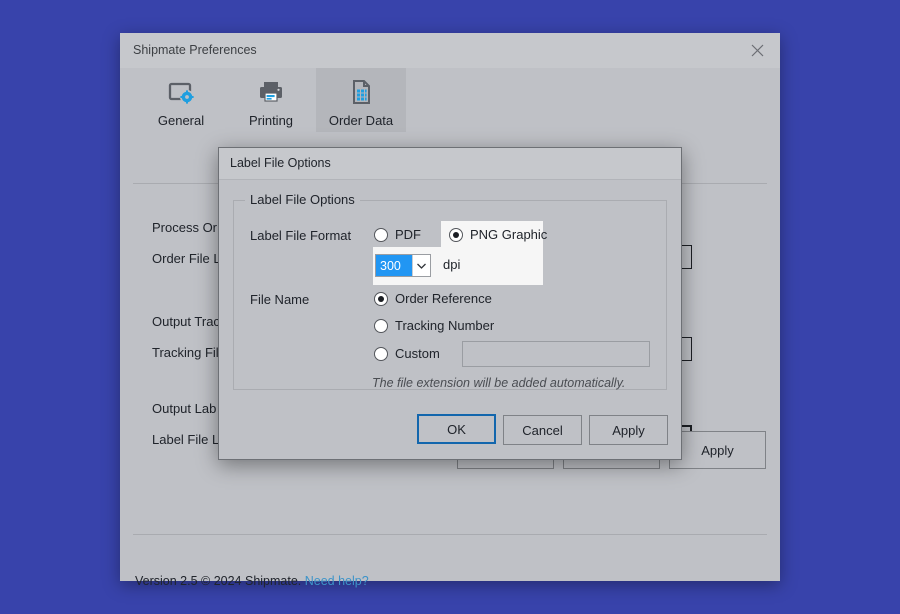 The height and width of the screenshot is (614, 900). What do you see at coordinates (186, 321) in the screenshot?
I see `bg-label-output-tracking: Output Trac` at bounding box center [186, 321].